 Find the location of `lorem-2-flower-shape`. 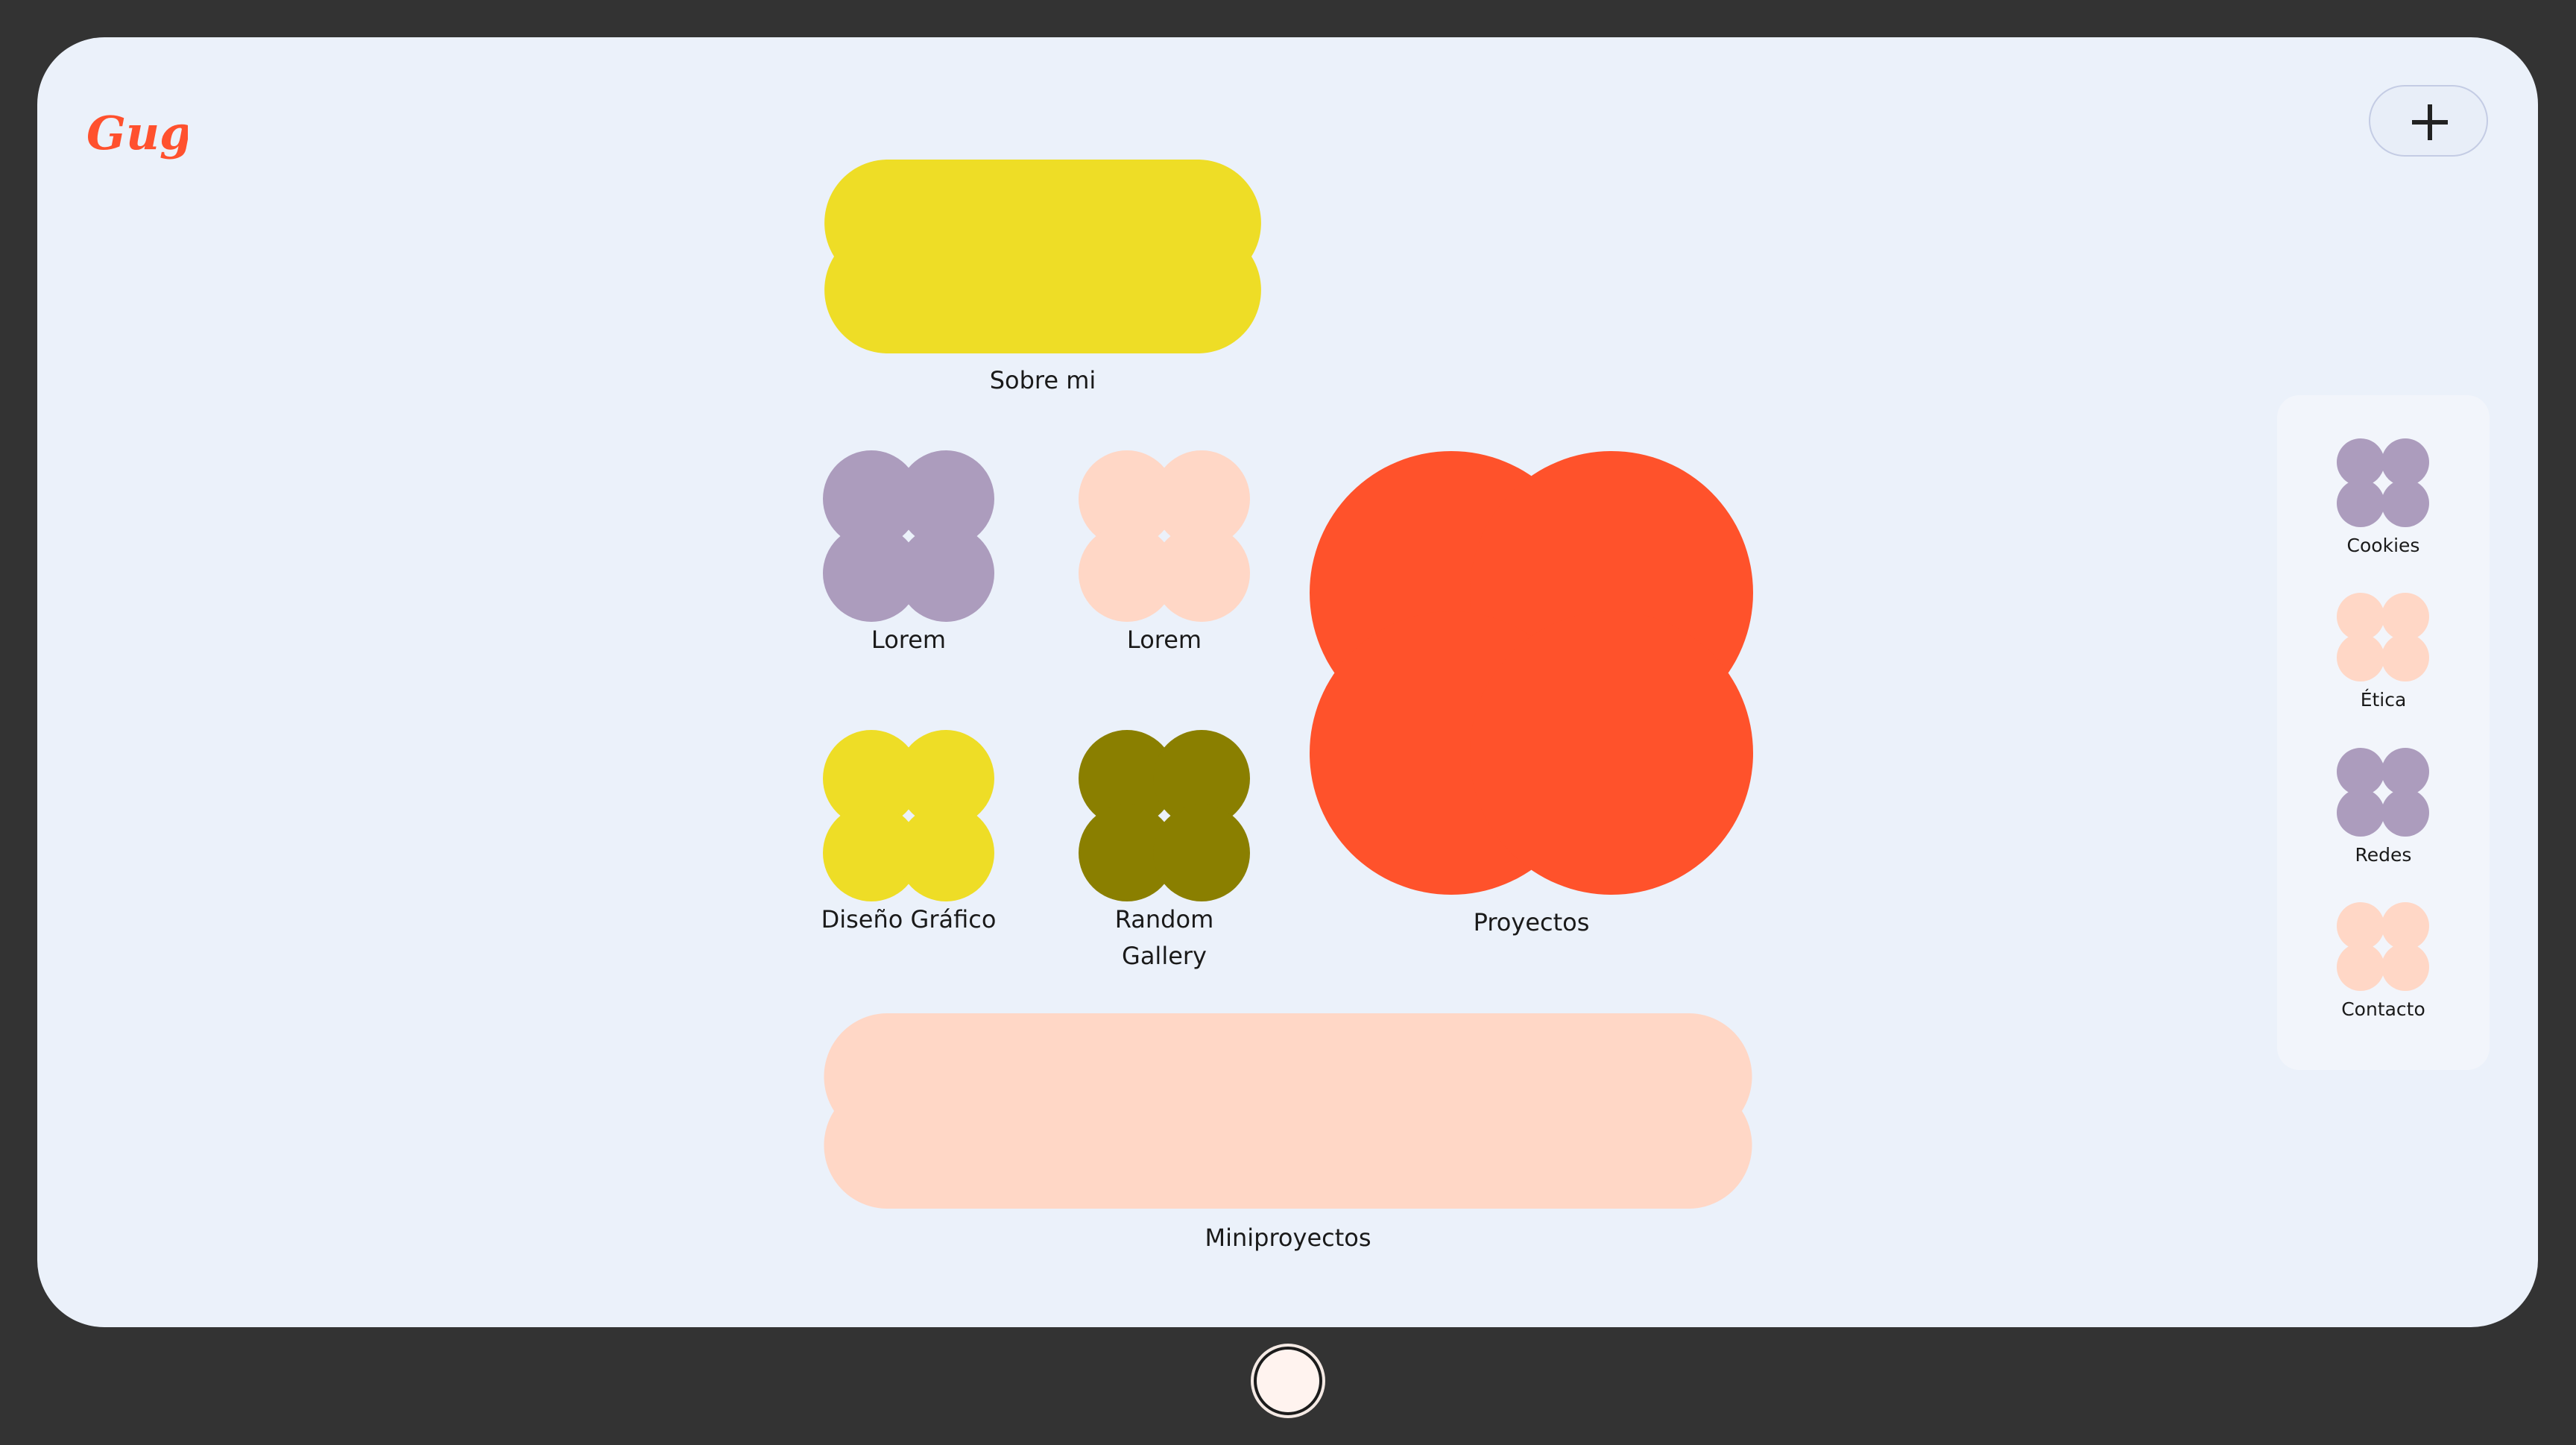

lorem-2-flower-shape is located at coordinates (1164, 536).